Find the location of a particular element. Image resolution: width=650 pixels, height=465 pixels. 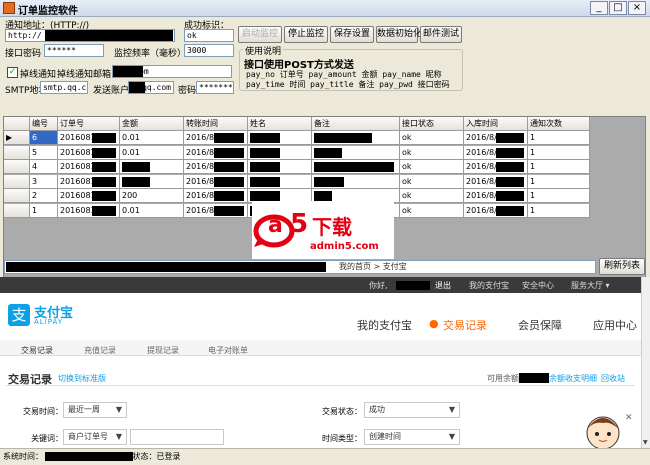

window-title: 订单监控软件 is located at coordinates (48, 11).